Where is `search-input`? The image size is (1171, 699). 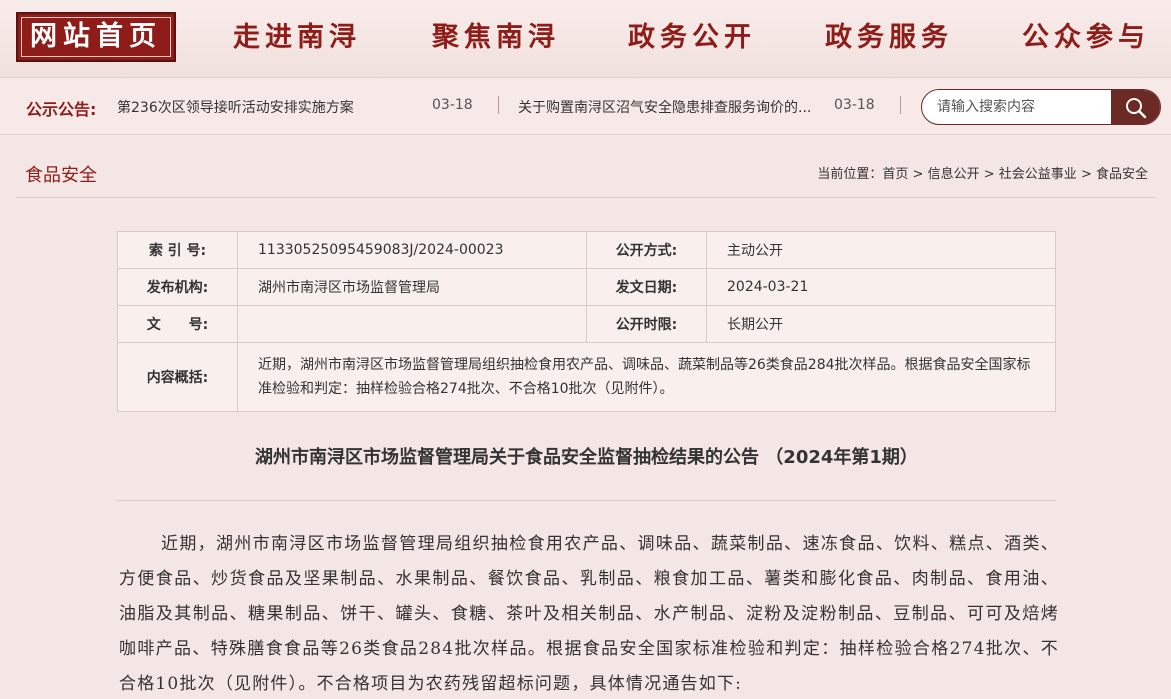
search-input is located at coordinates (1017, 107).